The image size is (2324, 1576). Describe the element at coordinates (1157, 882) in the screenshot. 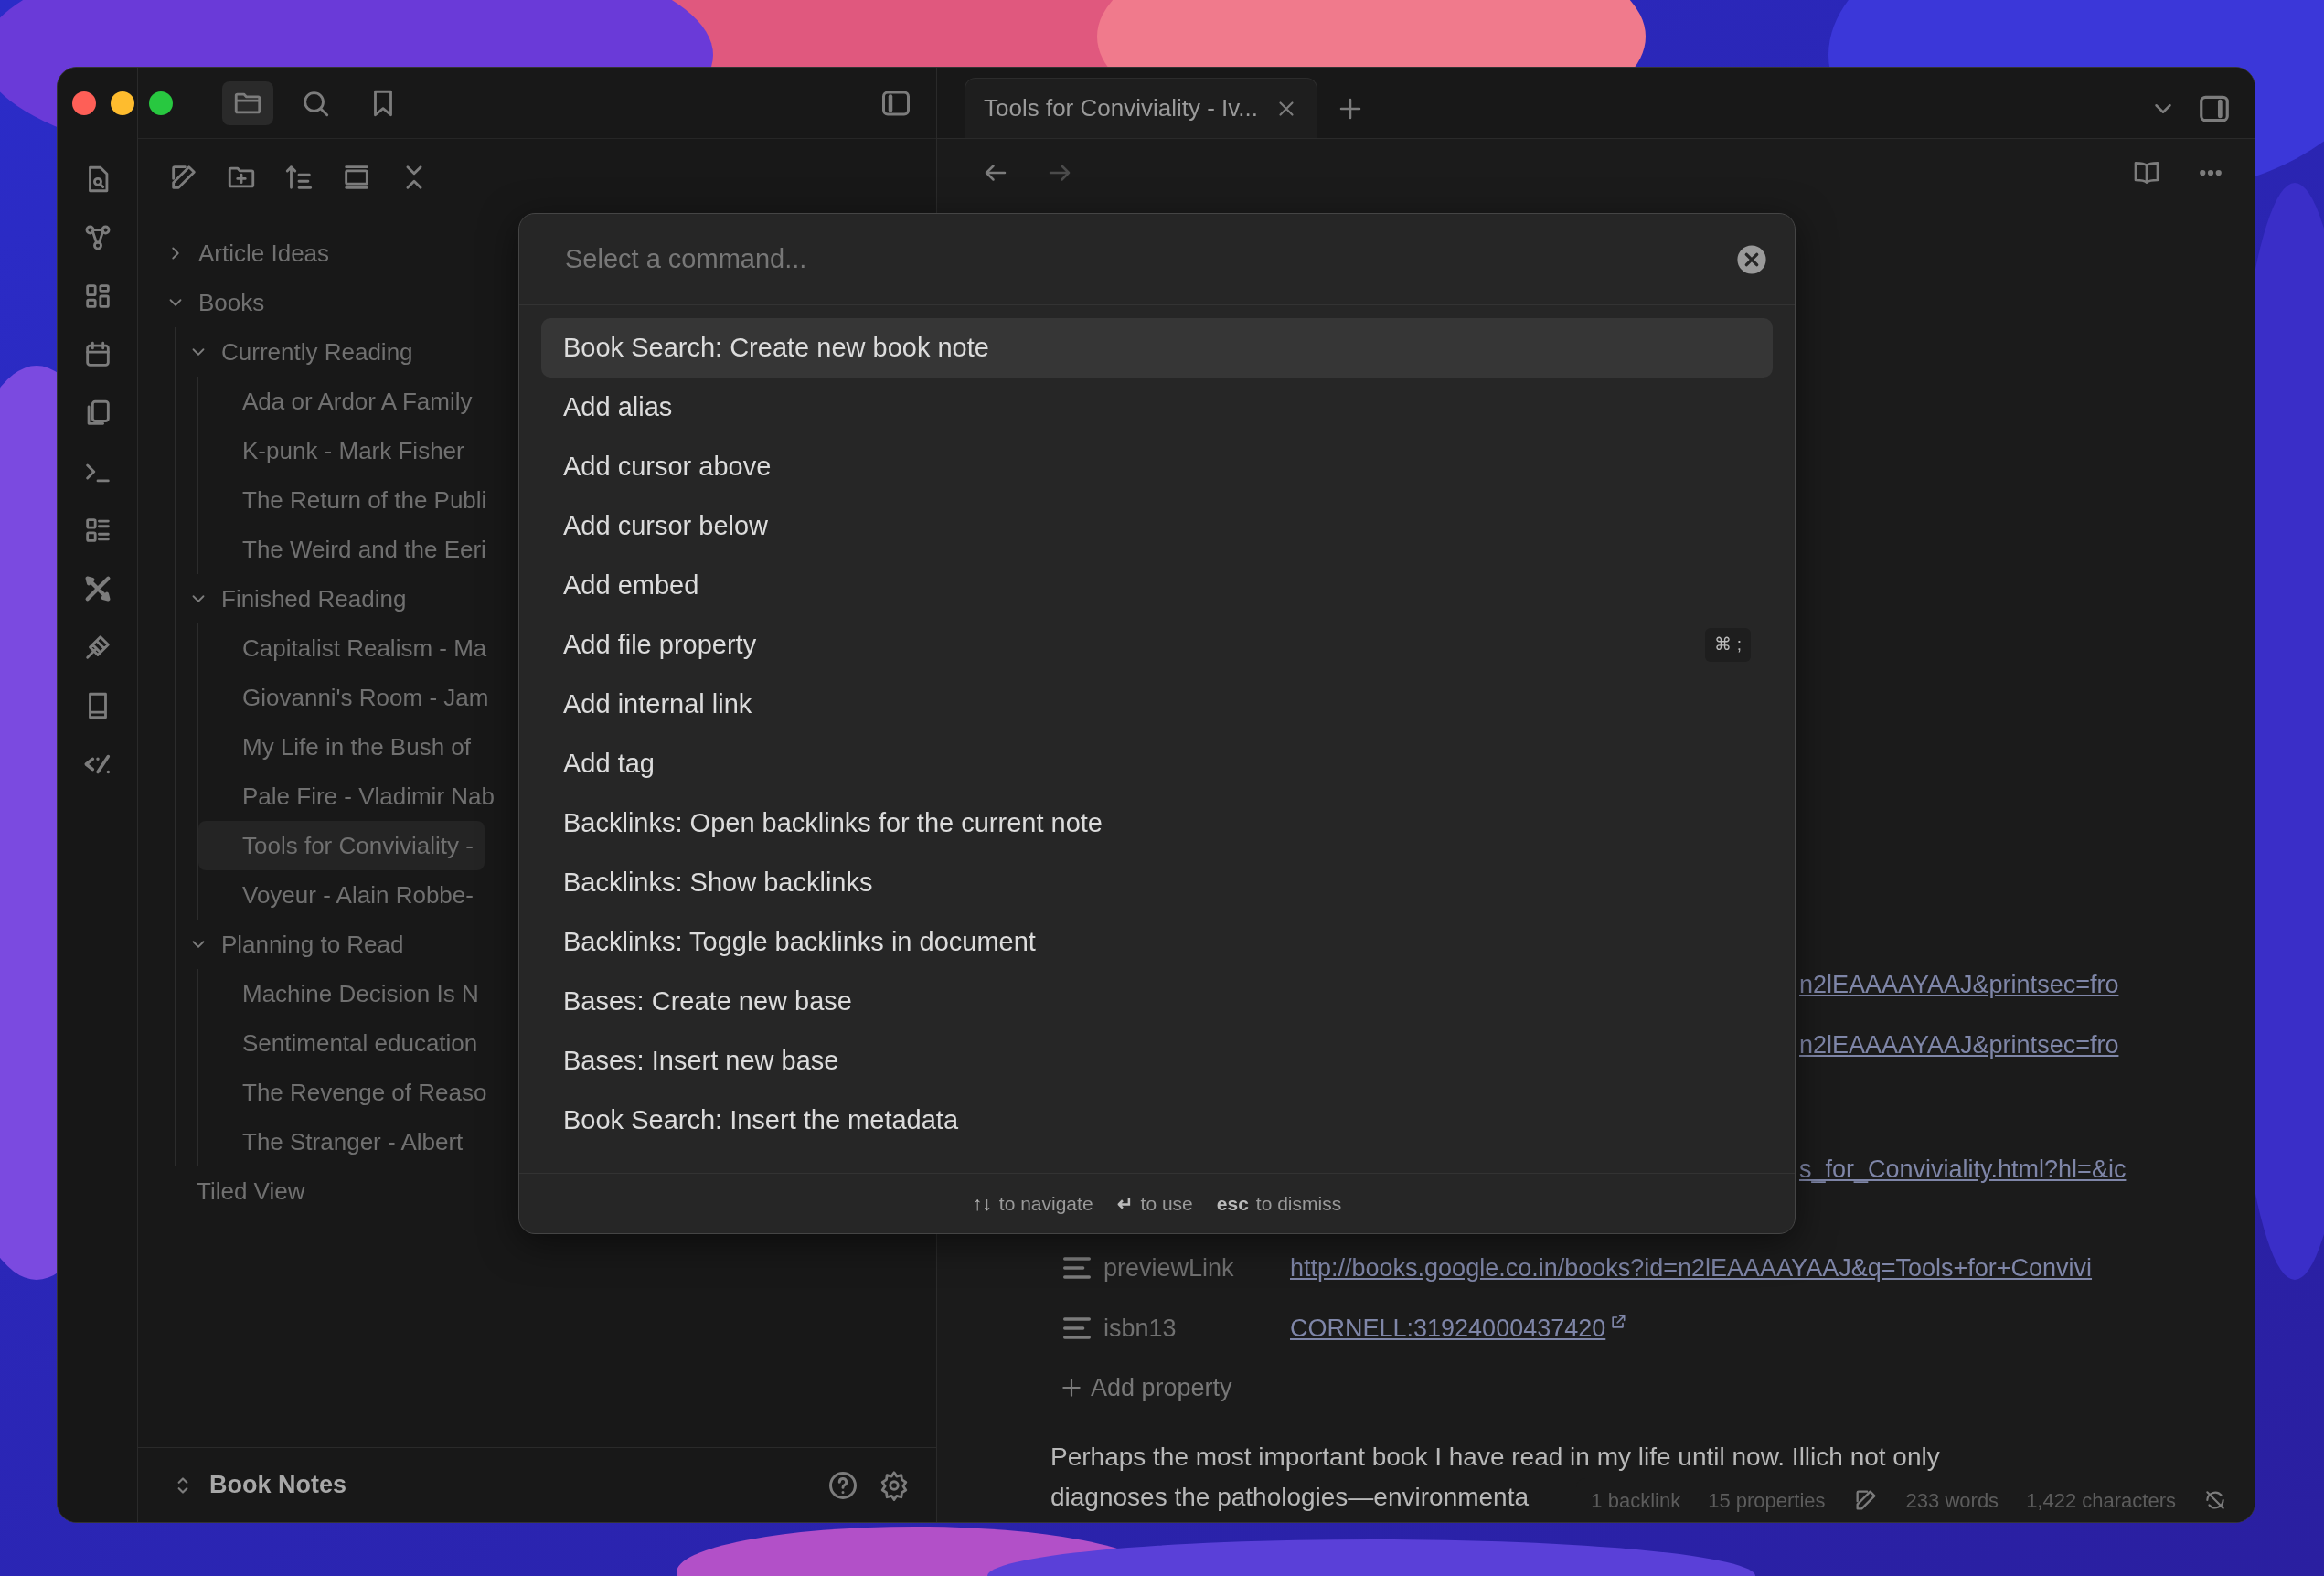

I see `command-item: Backlinks: Show backlinks` at that location.